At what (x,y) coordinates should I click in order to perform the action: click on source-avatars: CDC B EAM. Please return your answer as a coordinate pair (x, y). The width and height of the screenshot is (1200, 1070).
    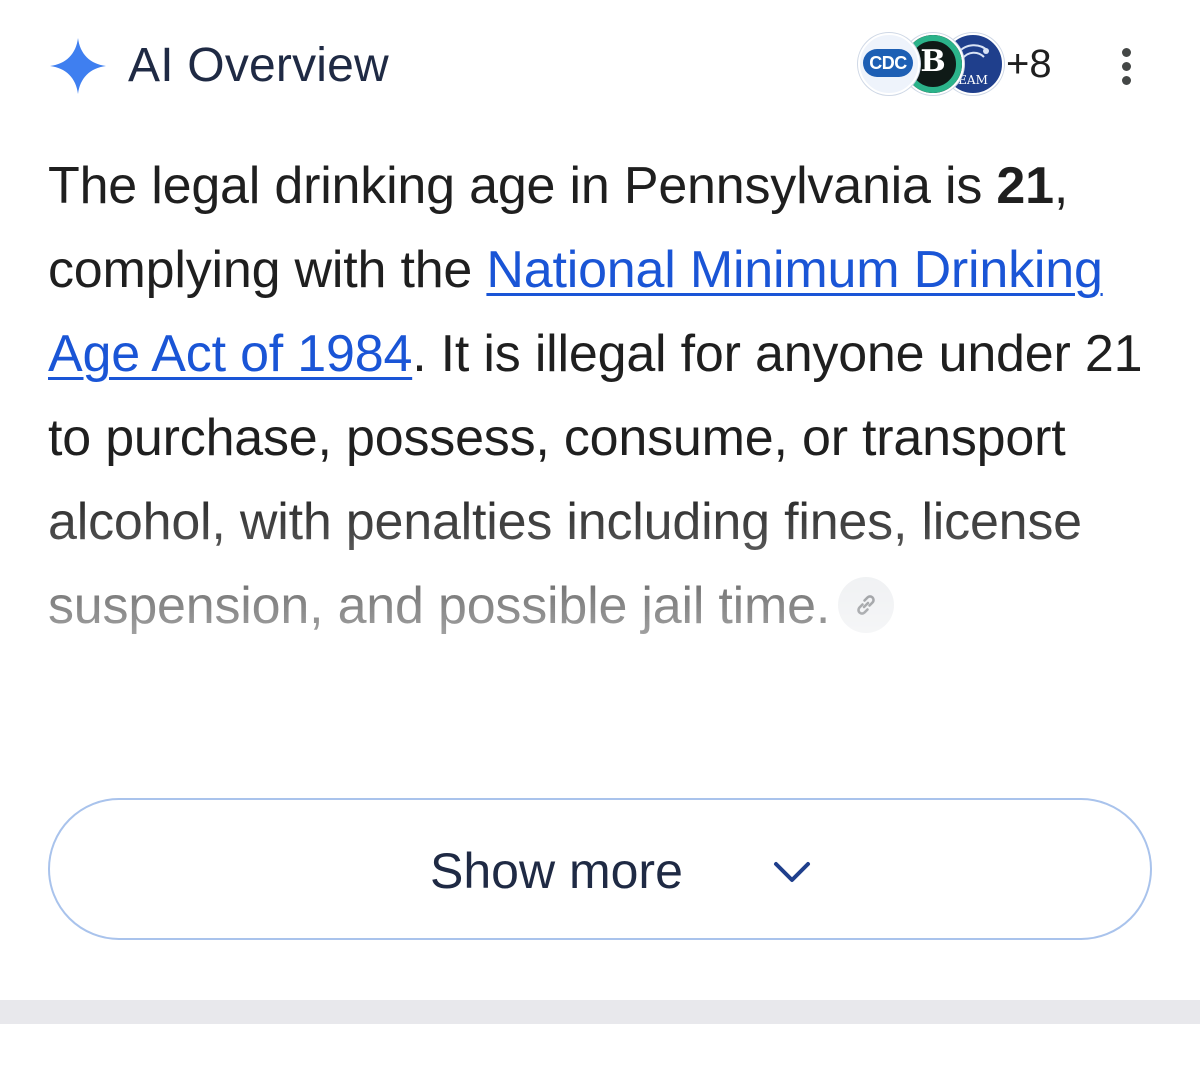
    Looking at the image, I should click on (931, 64).